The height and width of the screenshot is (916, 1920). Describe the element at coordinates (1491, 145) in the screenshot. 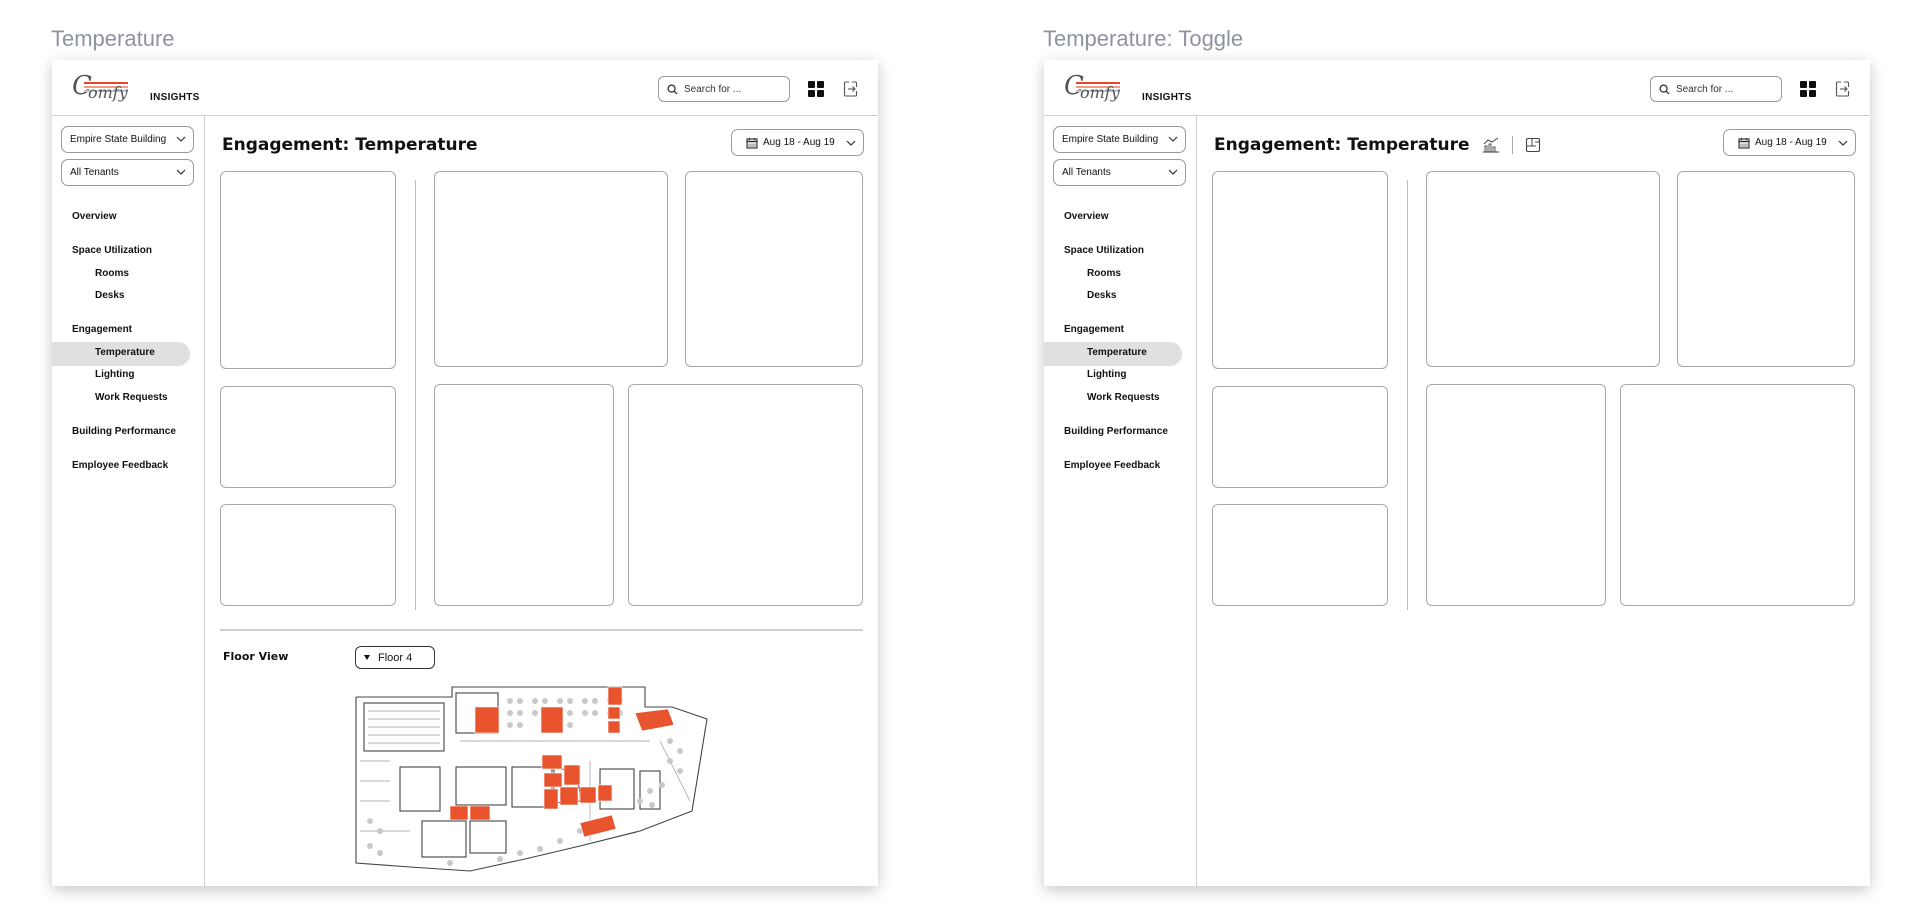

I see `chart-view-icon` at that location.